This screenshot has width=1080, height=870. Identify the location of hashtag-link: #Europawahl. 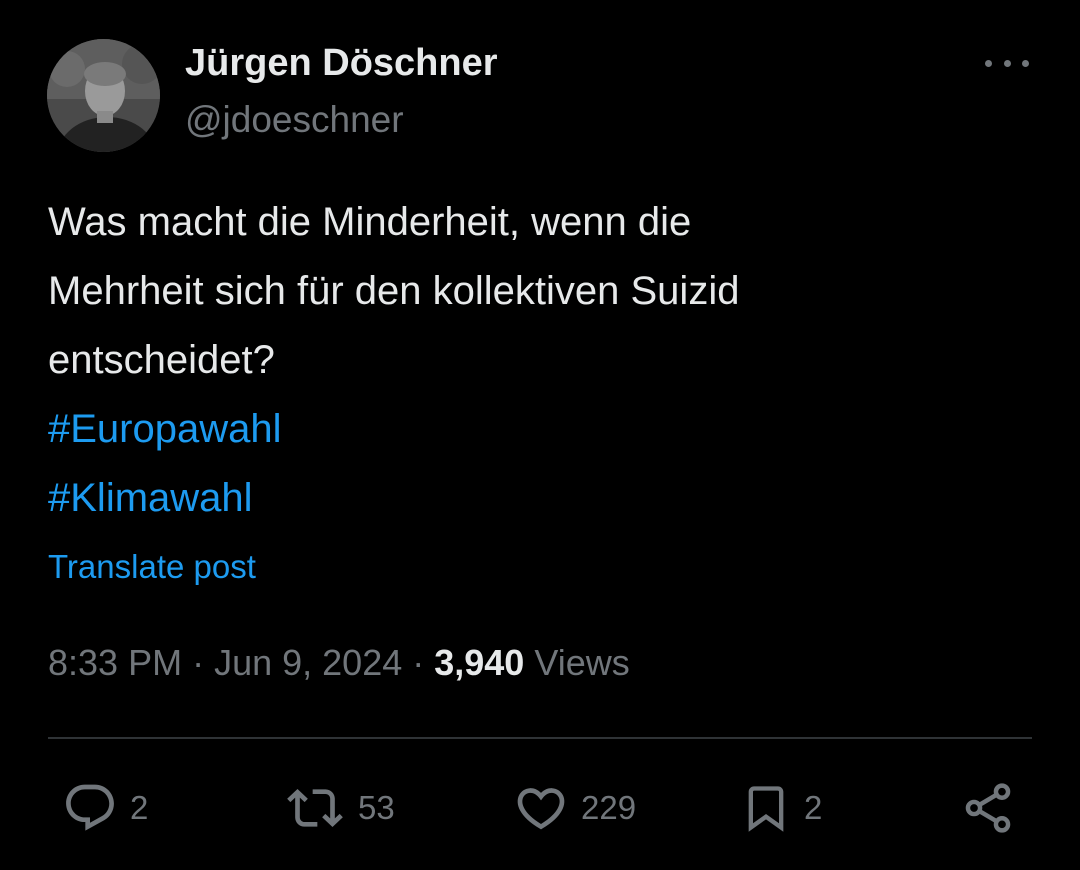
(528, 429).